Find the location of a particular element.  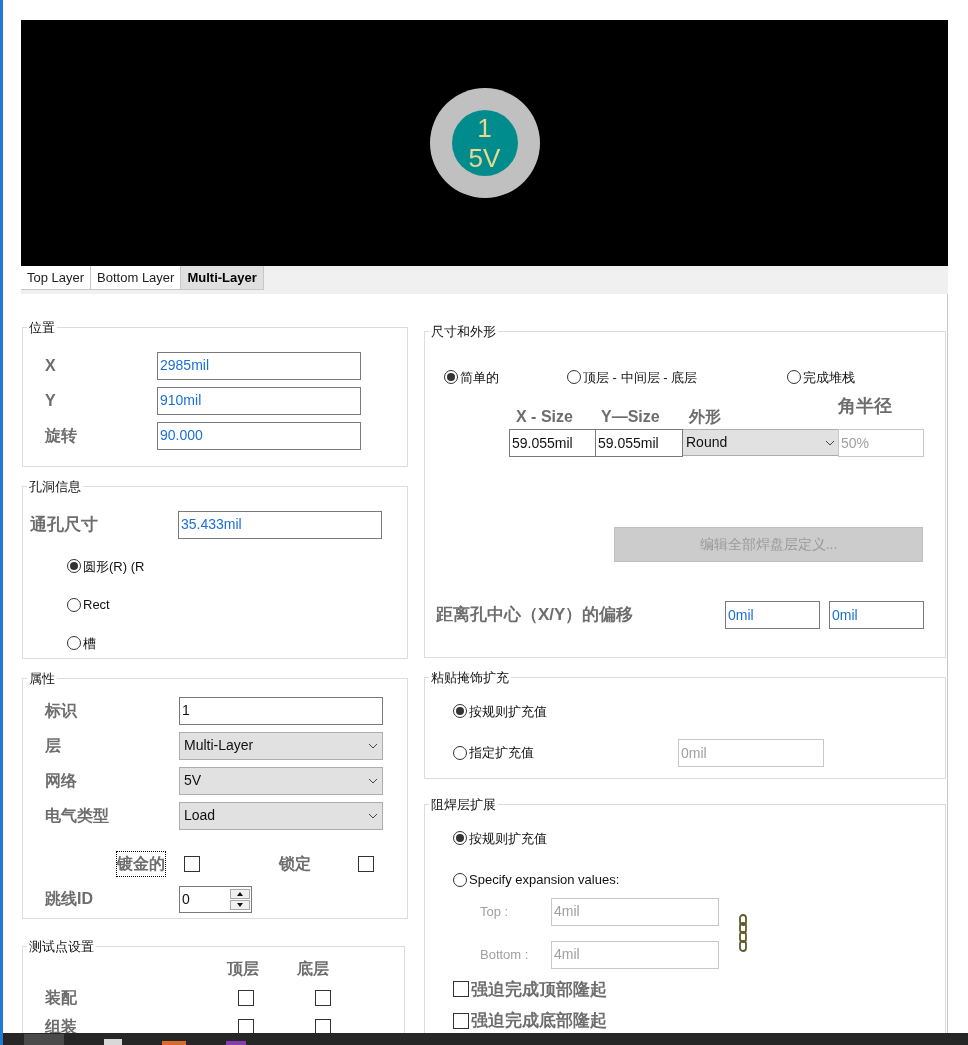

checkbox-label: 强迫完成顶部隆起 is located at coordinates (539, 989).